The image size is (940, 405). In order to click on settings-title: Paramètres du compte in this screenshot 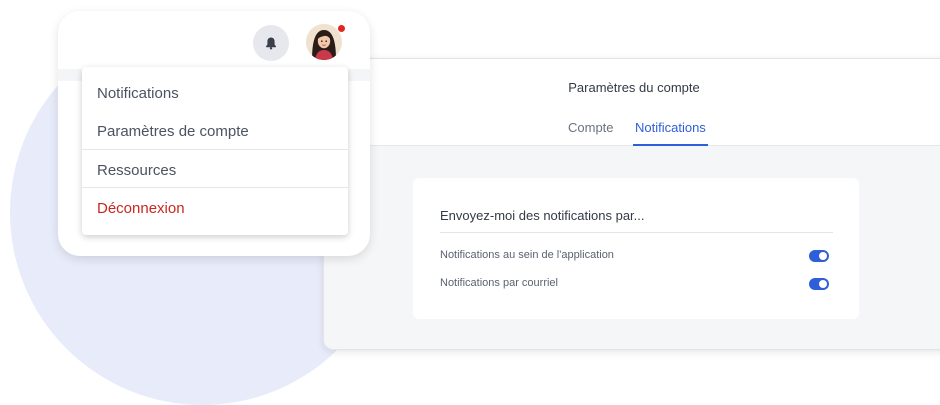, I will do `click(634, 87)`.